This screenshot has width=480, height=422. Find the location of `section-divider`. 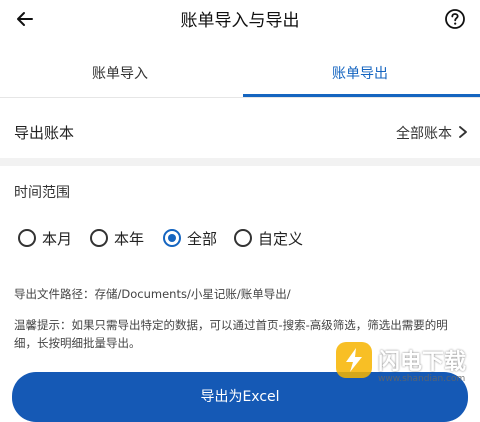

section-divider is located at coordinates (240, 162).